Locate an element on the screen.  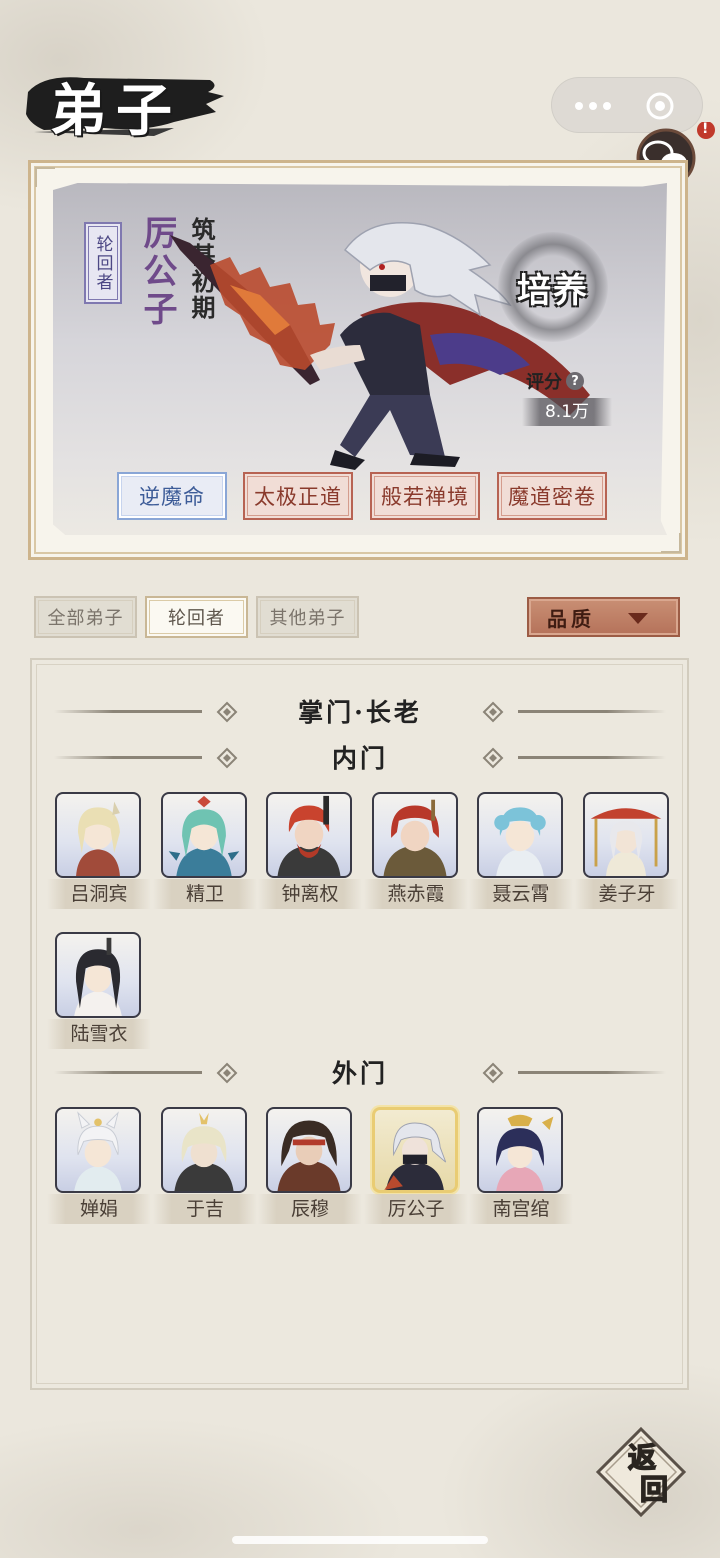
disciple-card: 南宫绾 is located at coordinates (521, 1168).